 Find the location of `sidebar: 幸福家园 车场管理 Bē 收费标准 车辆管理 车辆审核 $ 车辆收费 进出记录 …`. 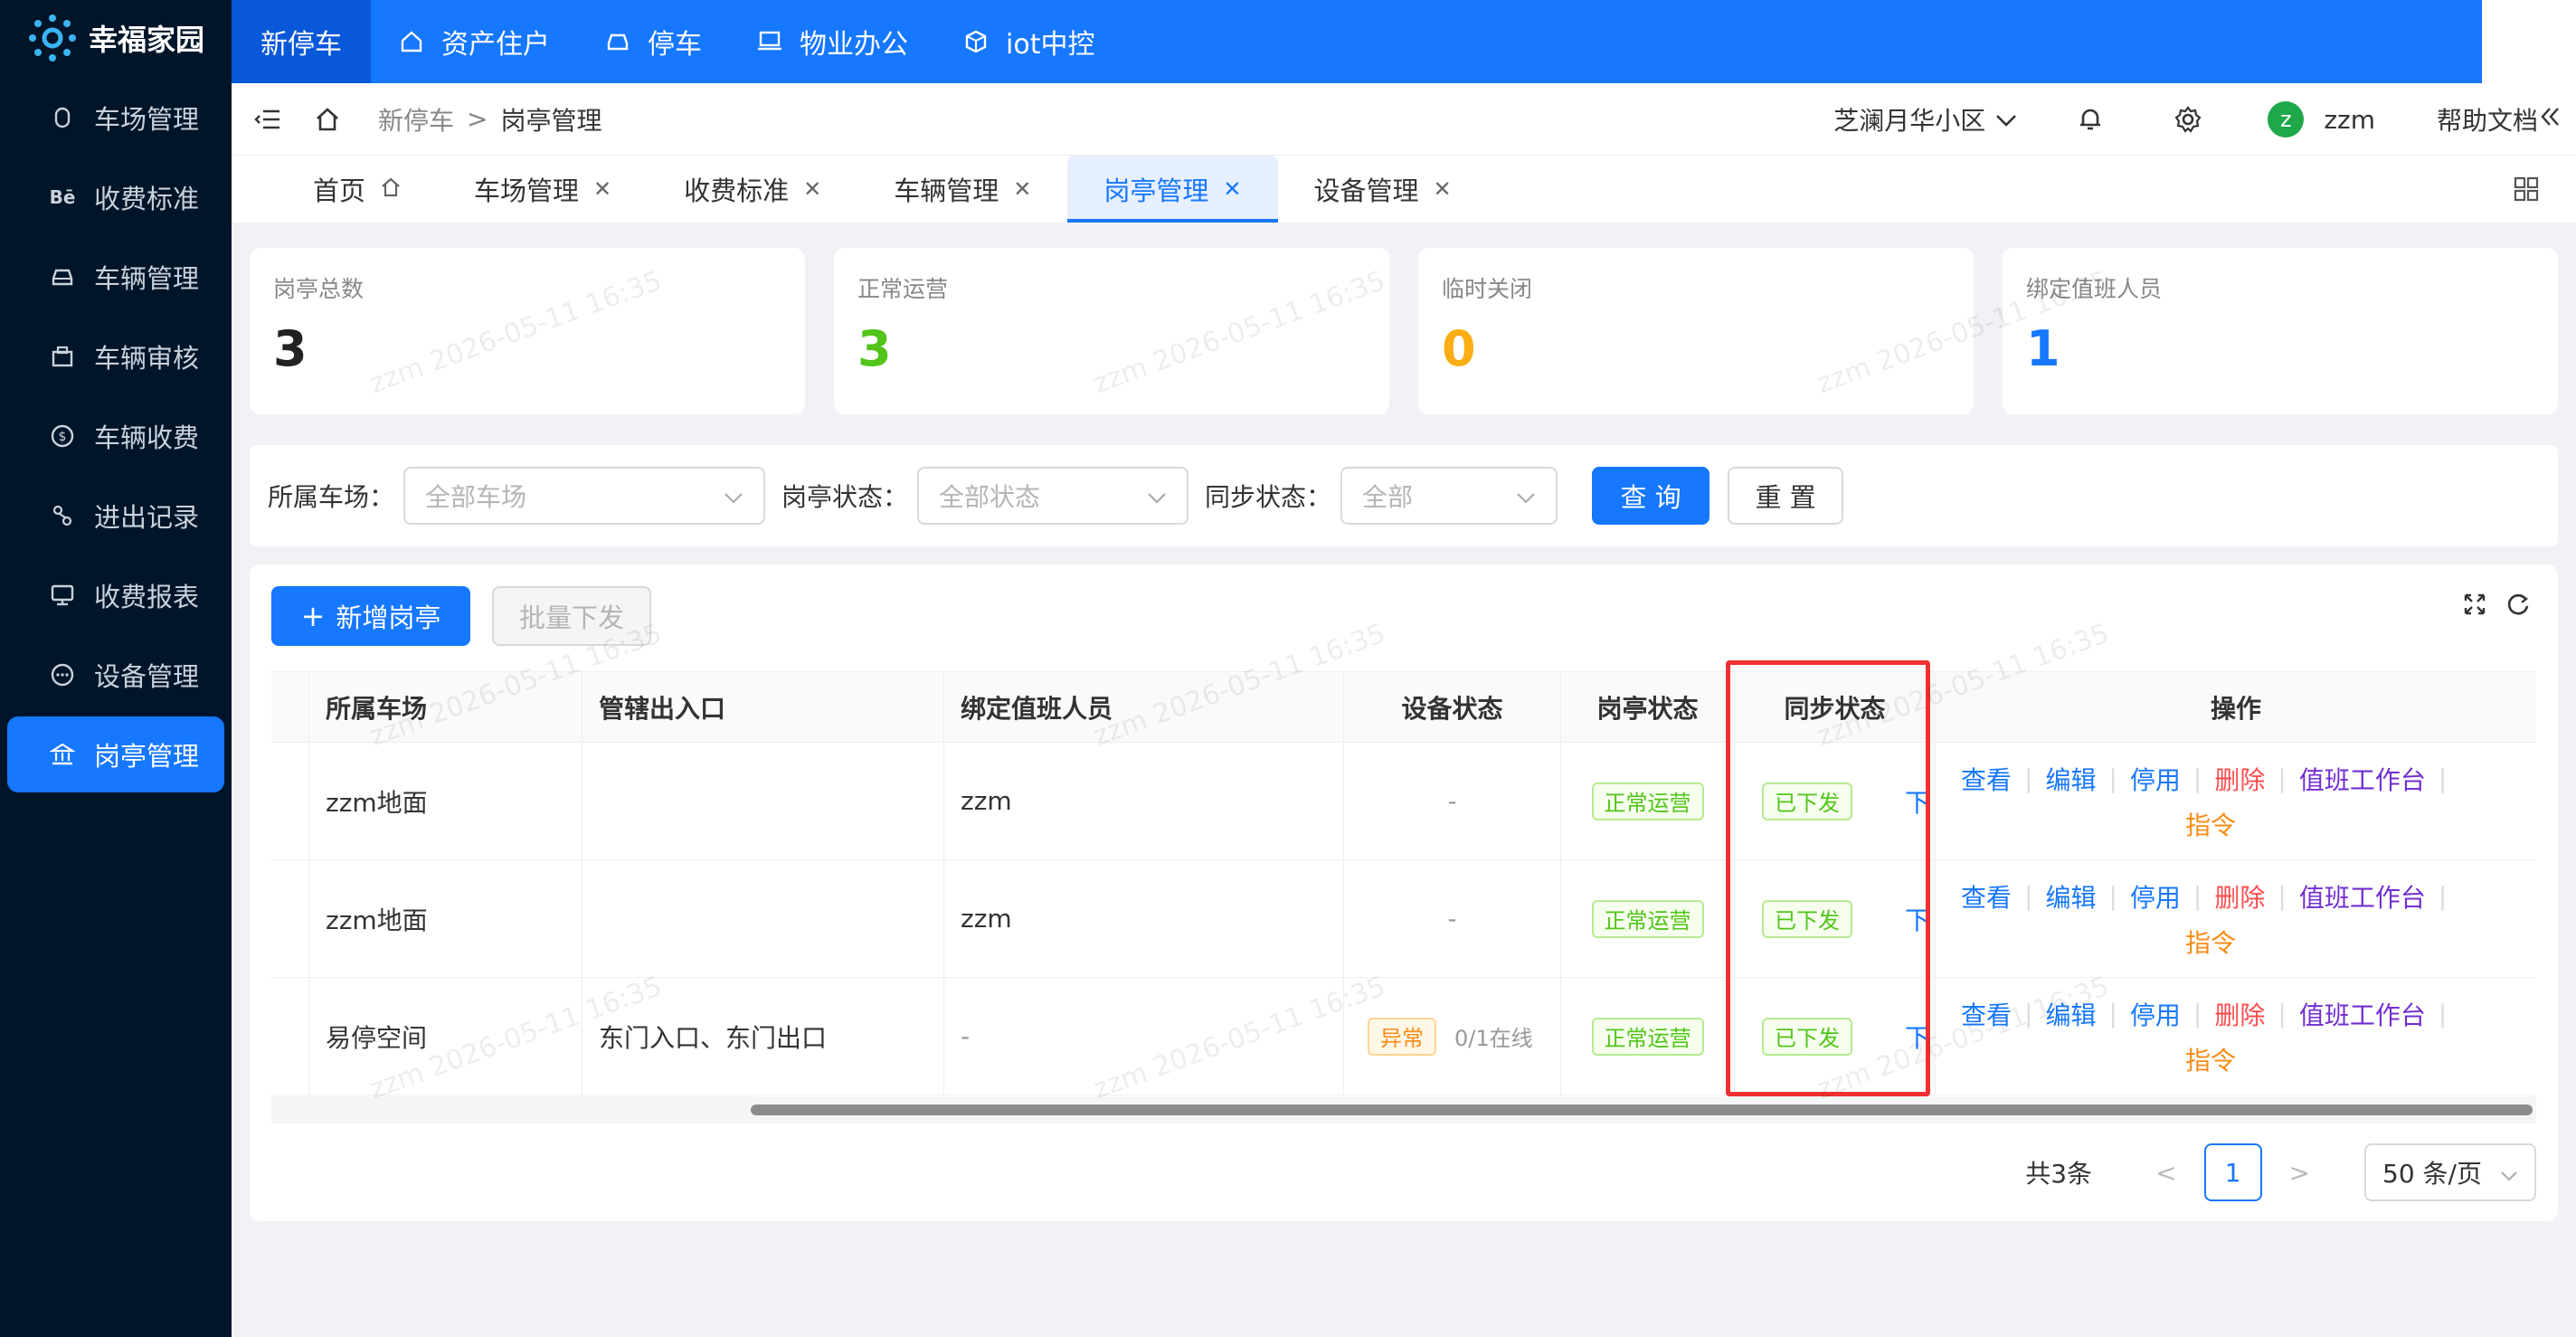

sidebar: 幸福家园 车场管理 Bē 收费标准 车辆管理 车辆审核 $ 车辆收费 进出记录 … is located at coordinates (116, 668).